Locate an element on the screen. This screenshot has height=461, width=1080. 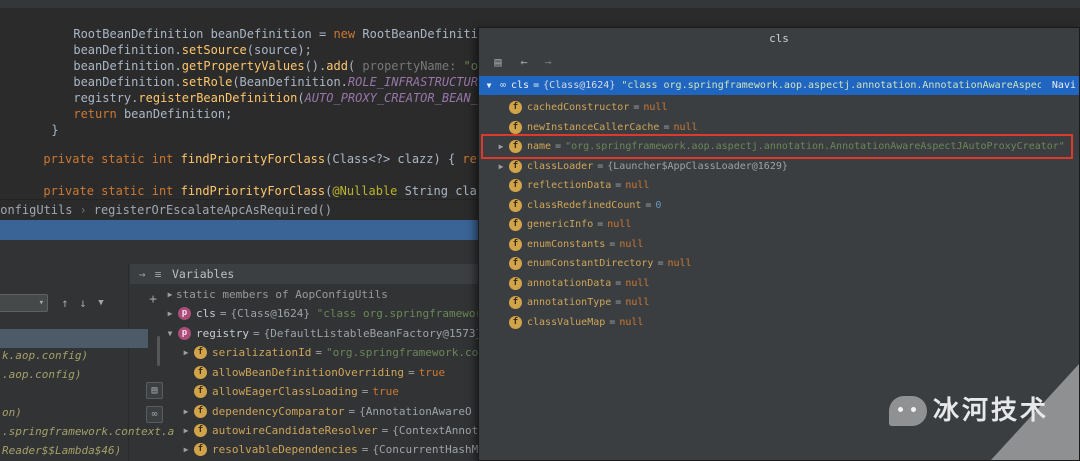
field-row: f cachedConstructor = null is located at coordinates (779, 107).